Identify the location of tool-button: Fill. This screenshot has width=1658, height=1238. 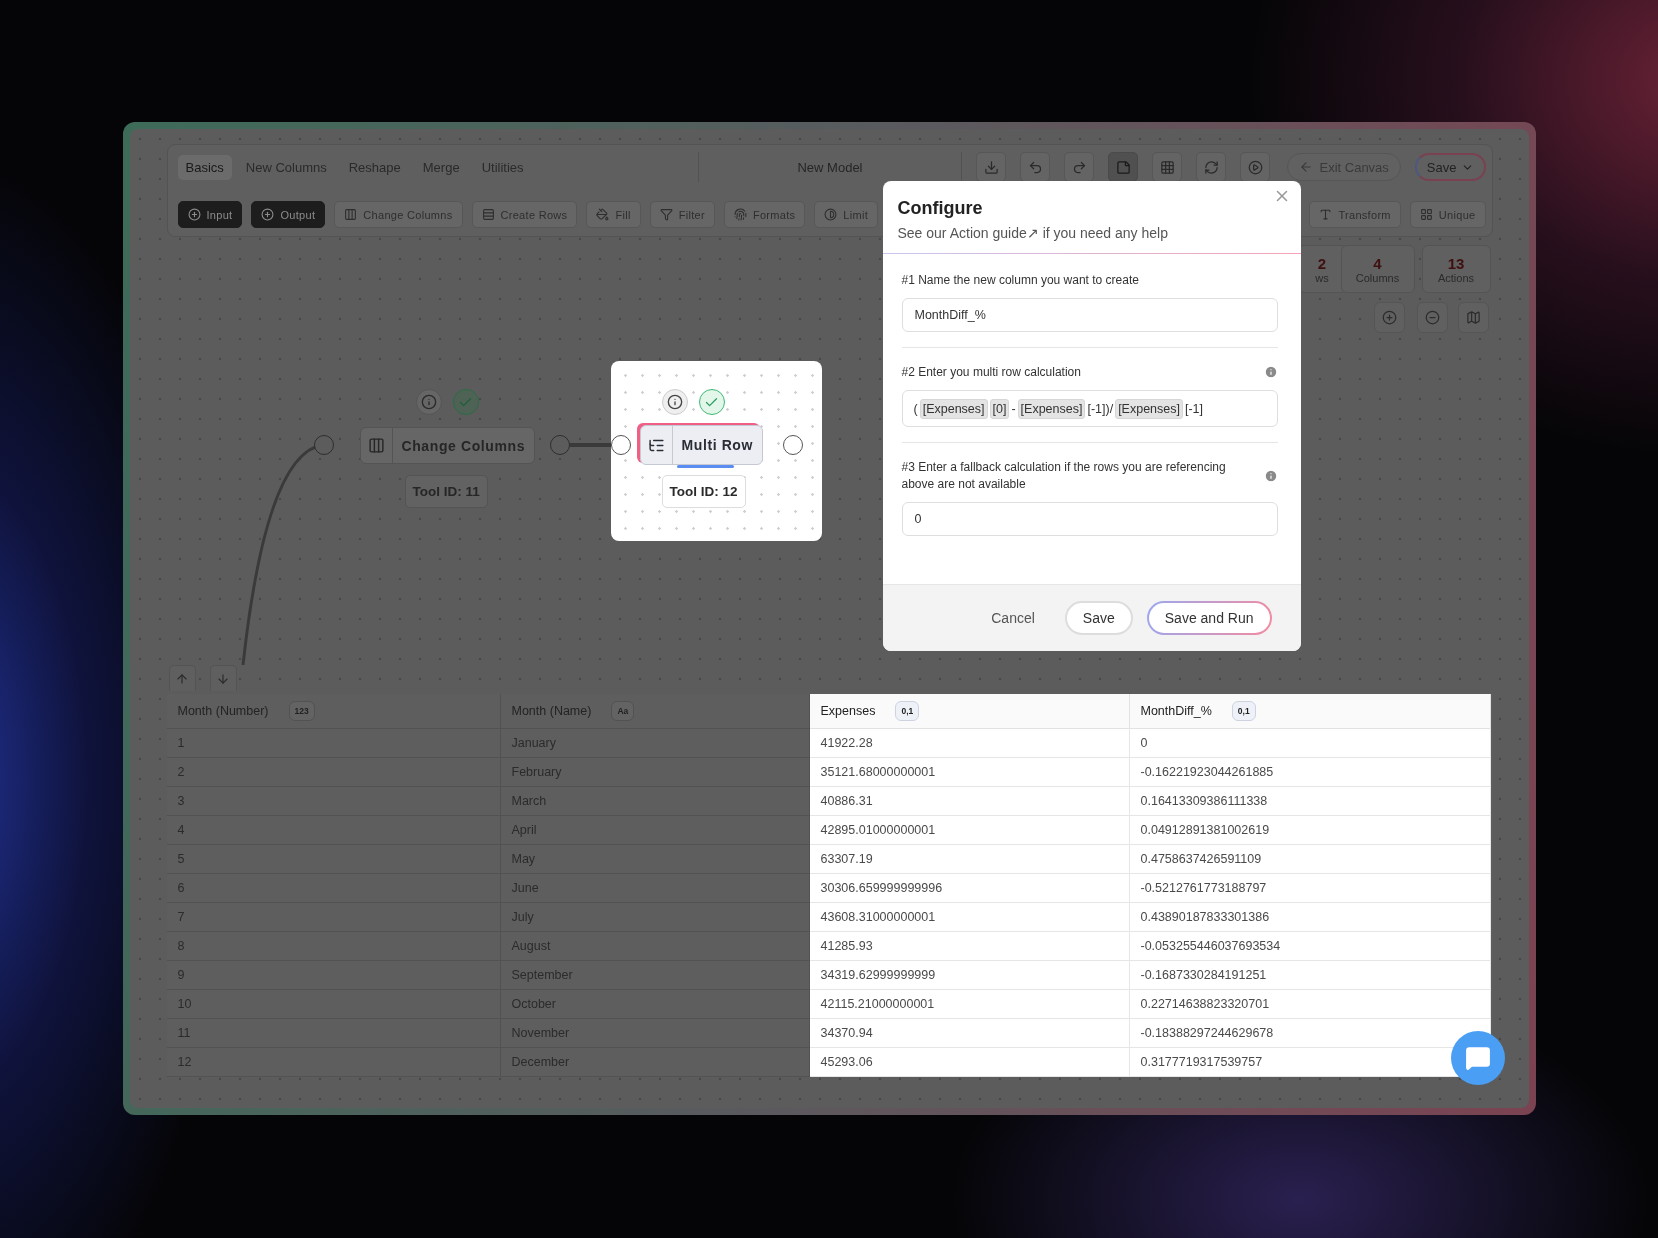
(613, 214).